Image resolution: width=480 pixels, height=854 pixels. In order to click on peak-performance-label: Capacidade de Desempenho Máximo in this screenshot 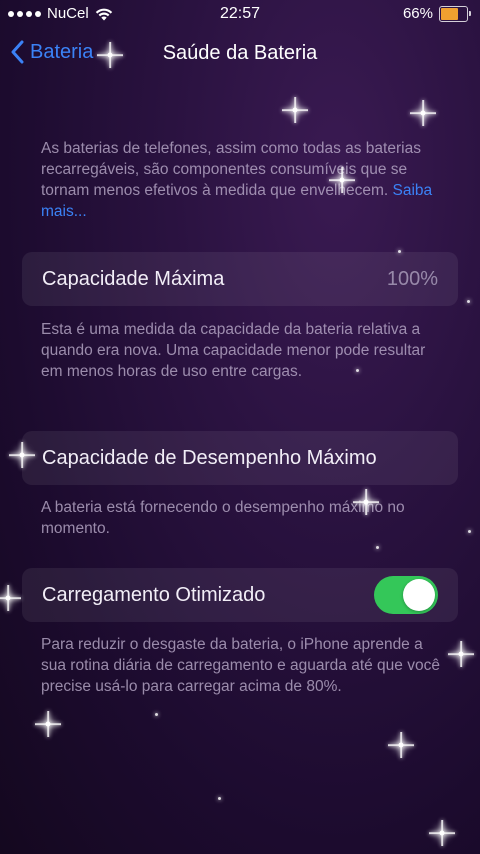, I will do `click(209, 458)`.